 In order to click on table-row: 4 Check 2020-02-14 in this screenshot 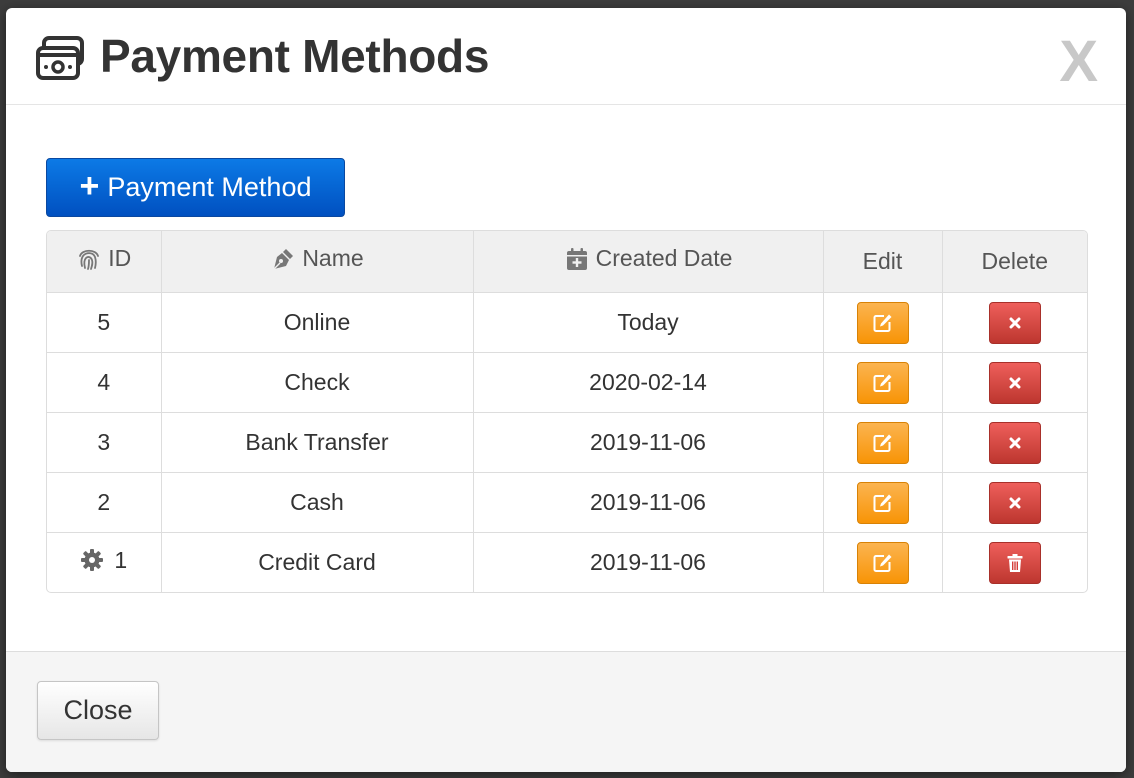, I will do `click(567, 382)`.